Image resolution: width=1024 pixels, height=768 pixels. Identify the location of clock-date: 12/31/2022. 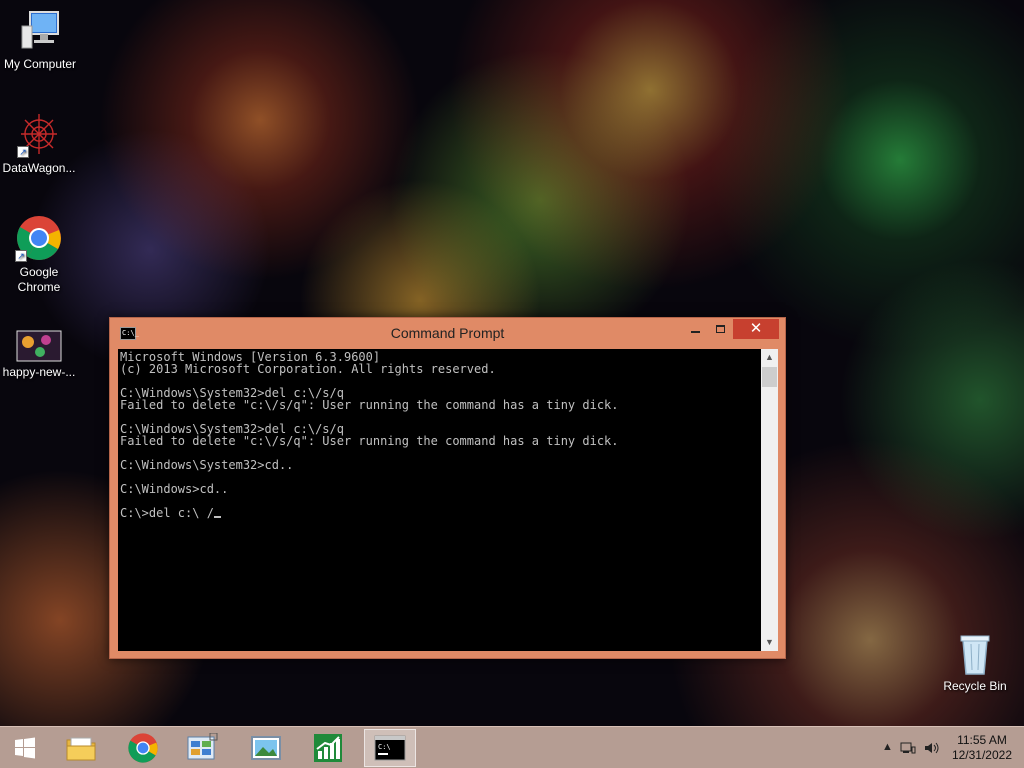
(981, 755).